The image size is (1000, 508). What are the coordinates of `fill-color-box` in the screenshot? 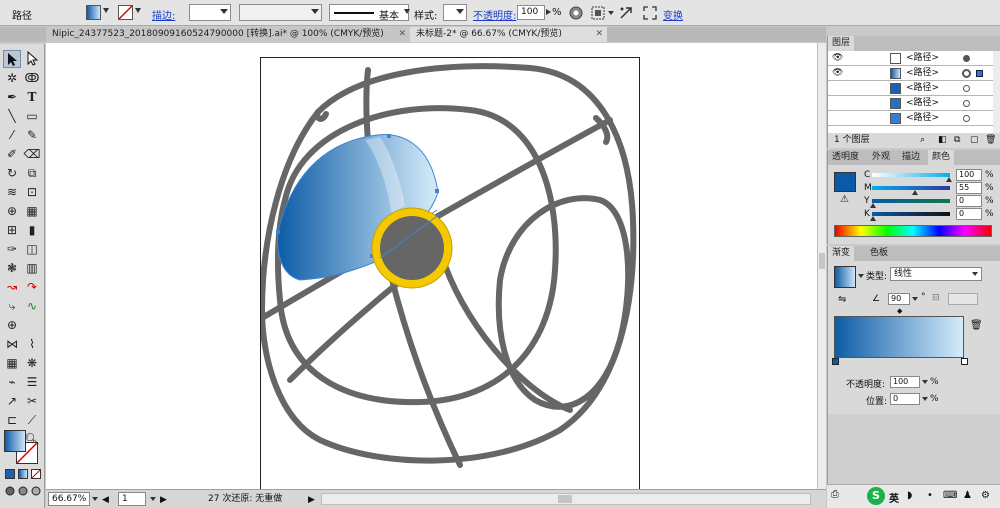 It's located at (15, 441).